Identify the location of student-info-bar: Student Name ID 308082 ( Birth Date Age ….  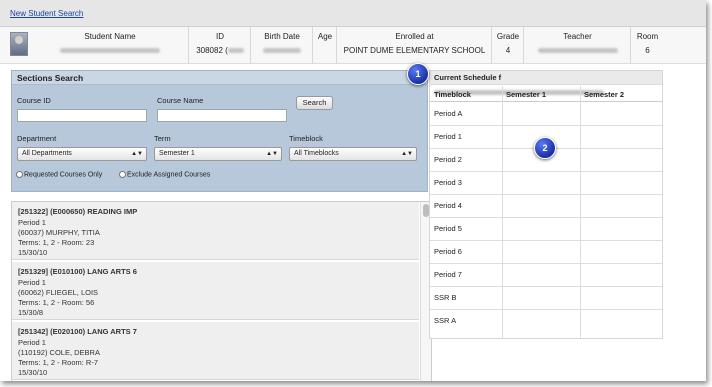
(353, 45).